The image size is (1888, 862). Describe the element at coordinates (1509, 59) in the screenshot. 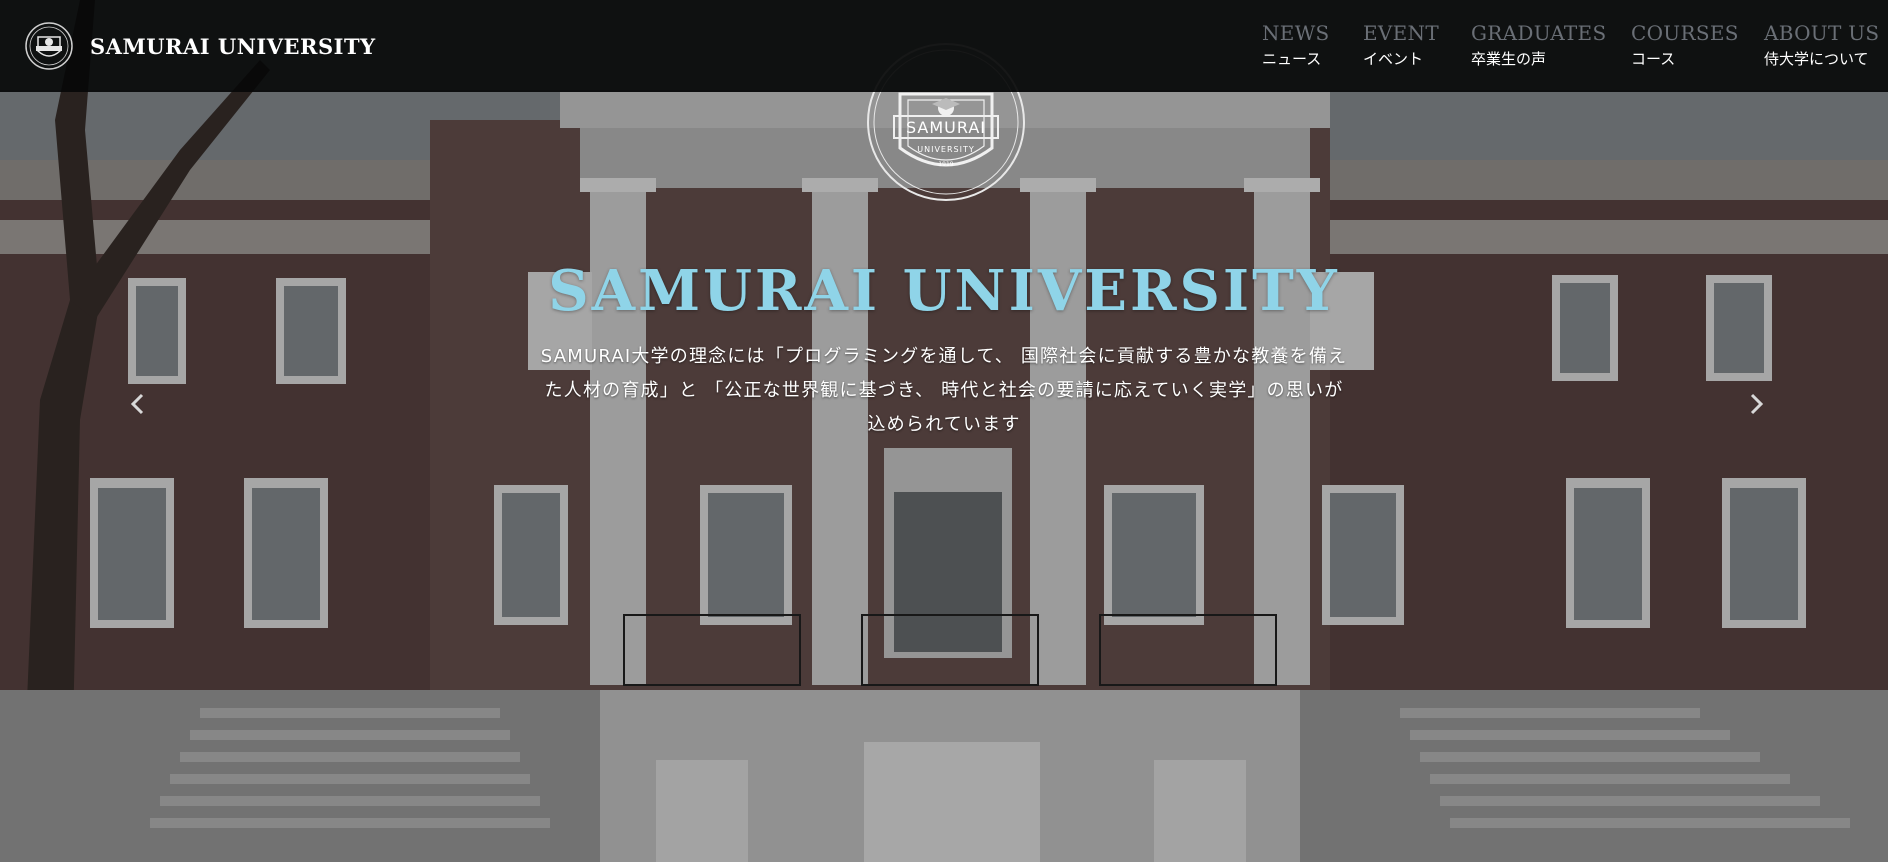

I see `nav-label-ja: 卒業生の声` at that location.